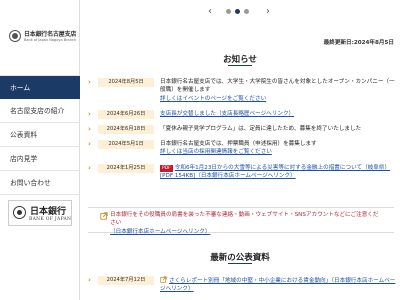 The width and height of the screenshot is (400, 300). What do you see at coordinates (126, 129) in the screenshot?
I see `news-date: 2024年6月18日` at bounding box center [126, 129].